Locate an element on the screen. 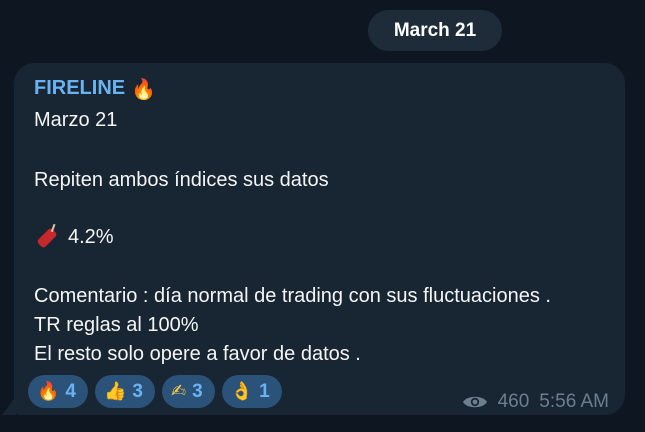 The height and width of the screenshot is (432, 645). comment-line: El resto solo opere a favor de datos . is located at coordinates (197, 354).